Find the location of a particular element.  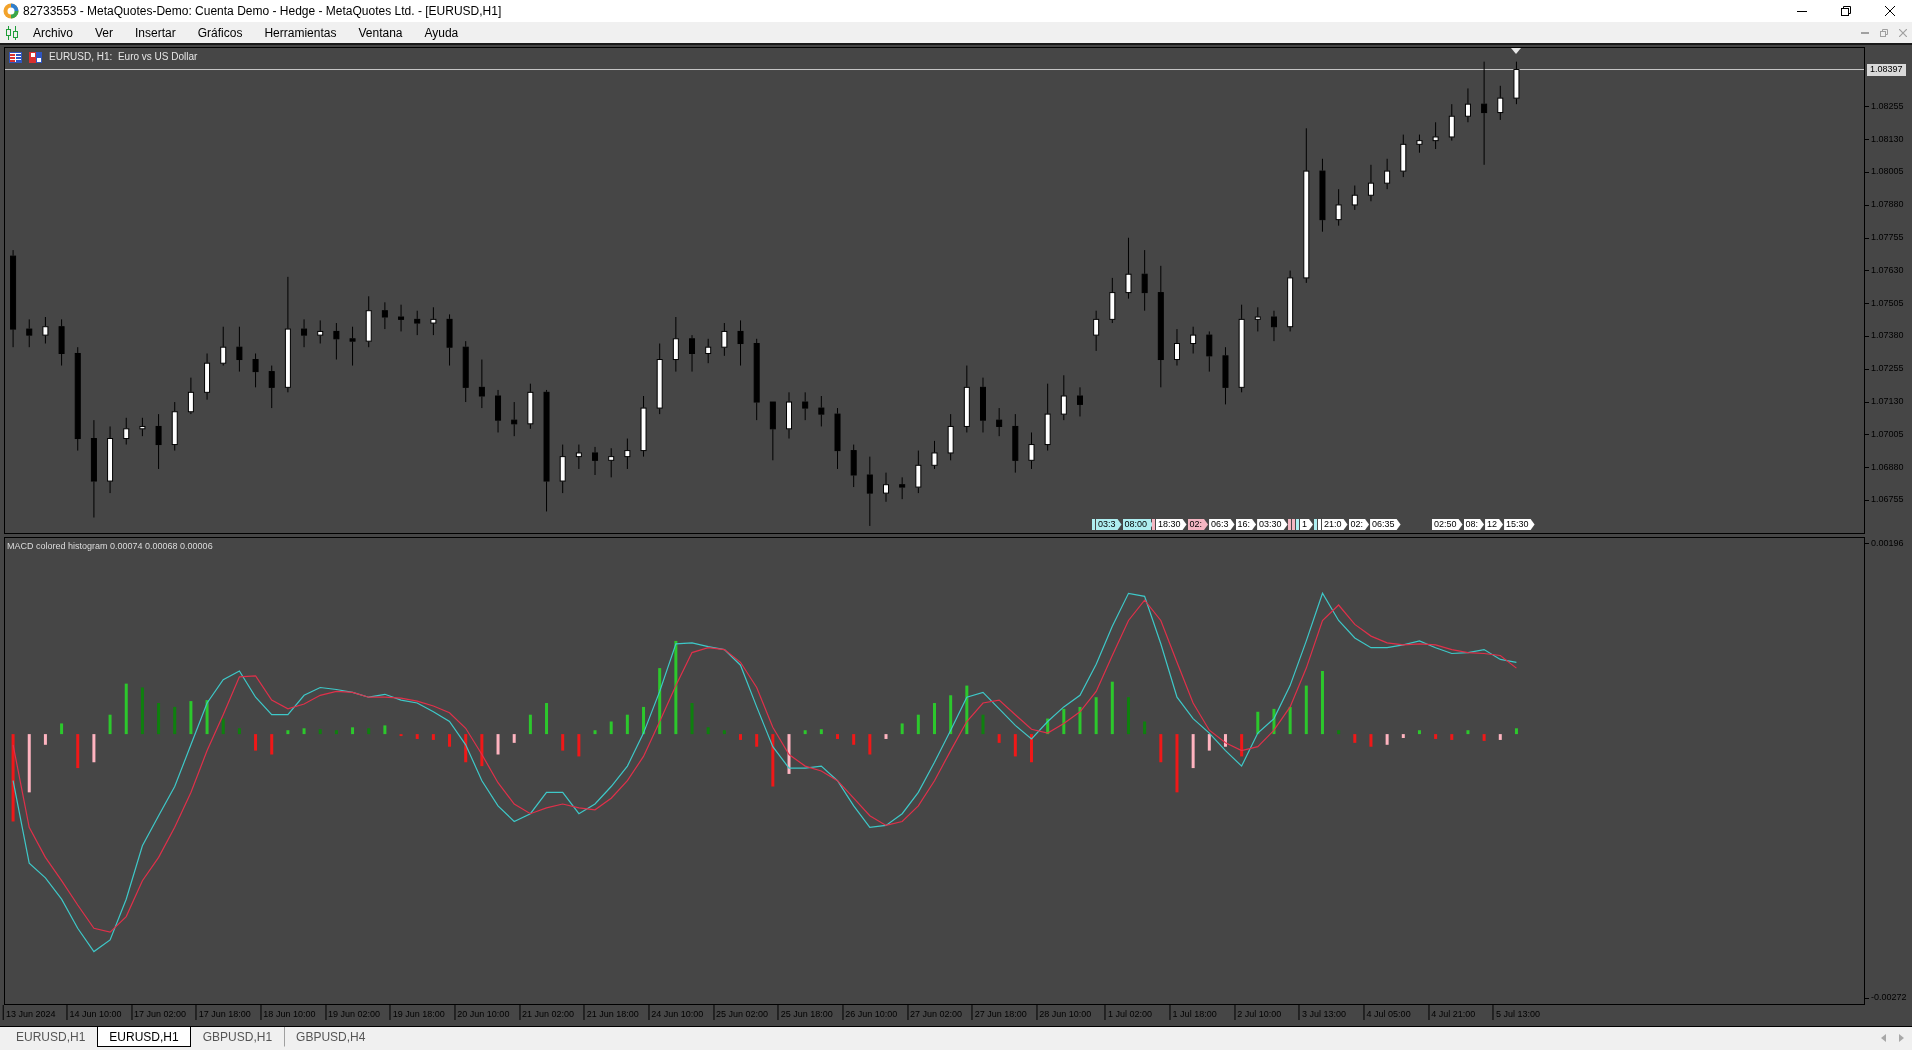

time-axis-label: 4 Jul 21:00 is located at coordinates (1452, 1012).